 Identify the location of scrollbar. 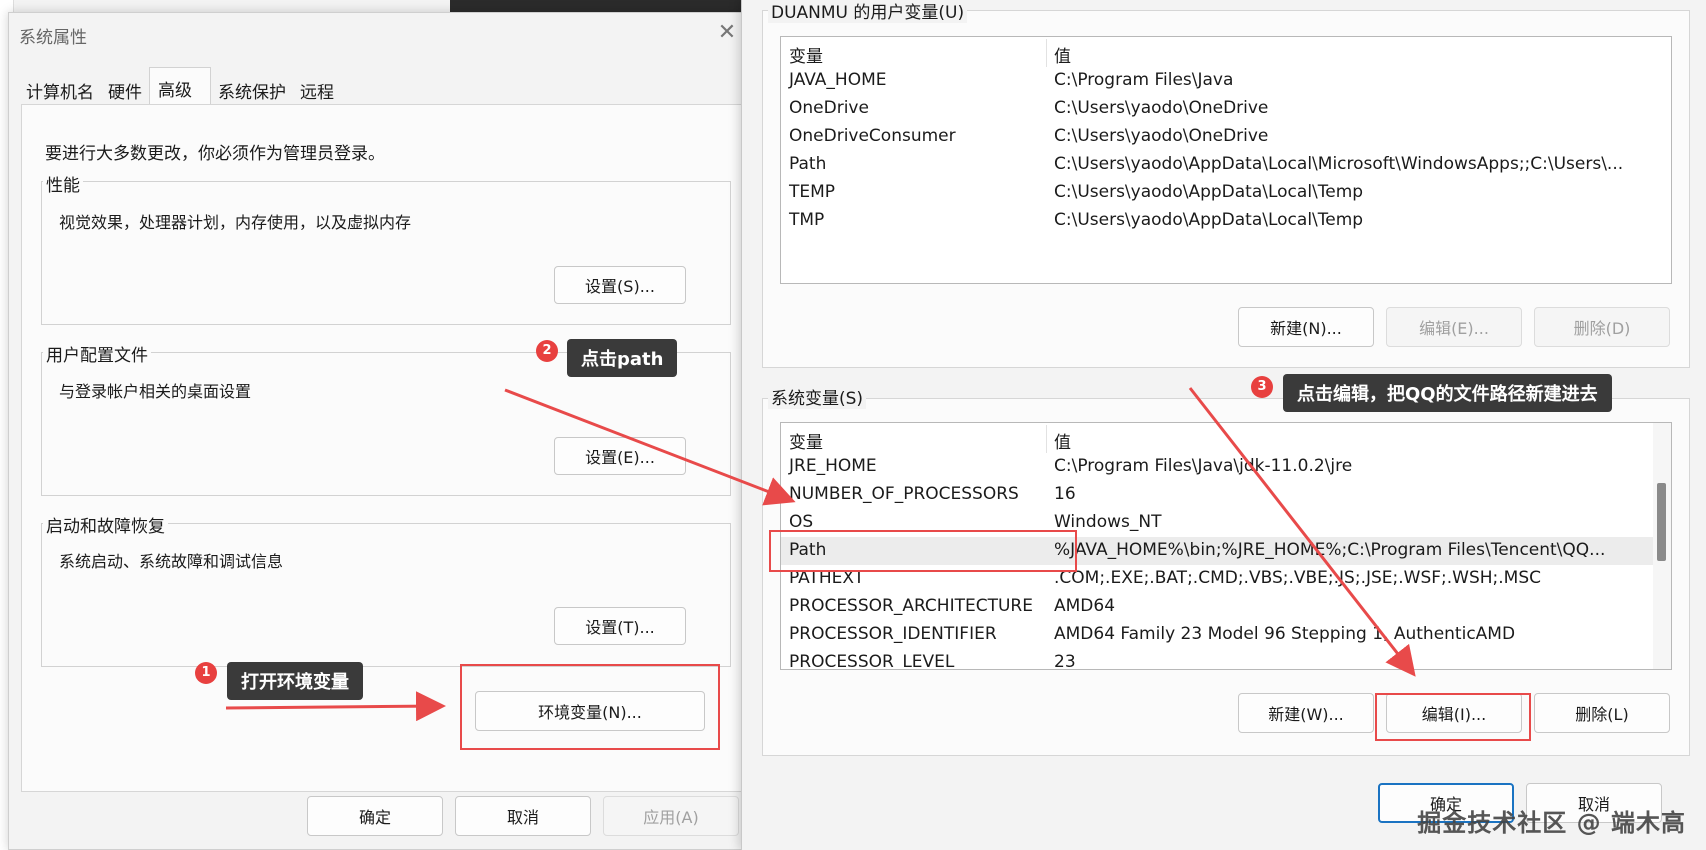
(1662, 546).